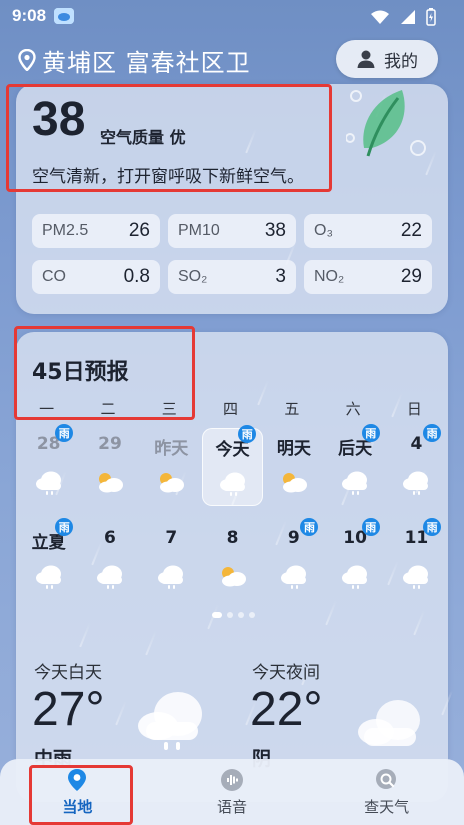  Describe the element at coordinates (380, 17) in the screenshot. I see `wifi-icon` at that location.